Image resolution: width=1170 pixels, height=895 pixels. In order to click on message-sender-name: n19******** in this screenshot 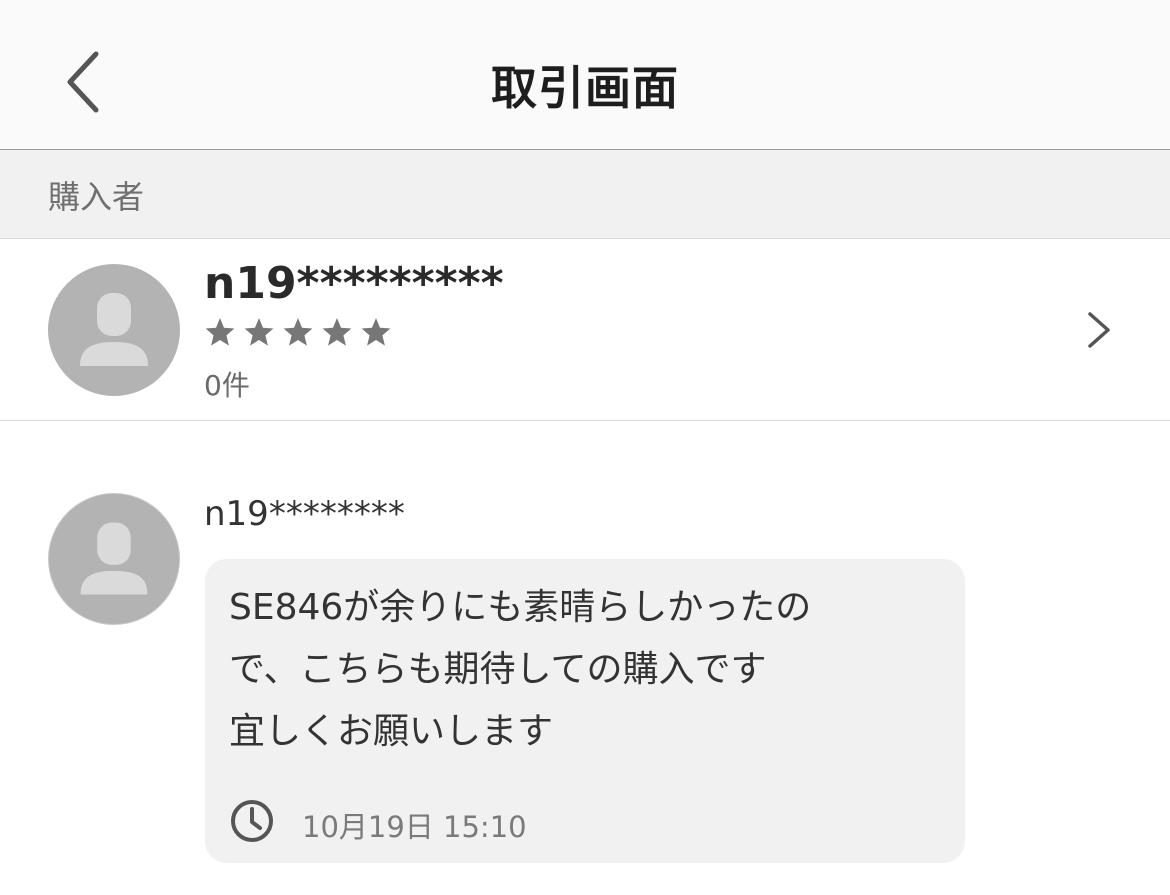, I will do `click(304, 514)`.